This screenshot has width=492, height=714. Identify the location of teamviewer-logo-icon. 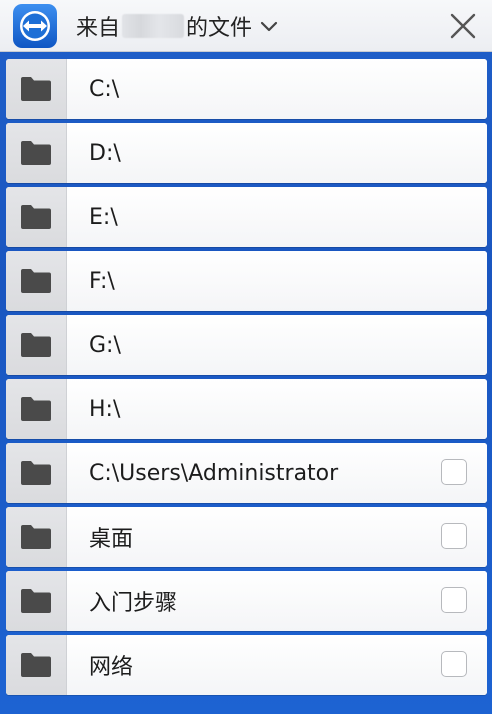
(35, 26).